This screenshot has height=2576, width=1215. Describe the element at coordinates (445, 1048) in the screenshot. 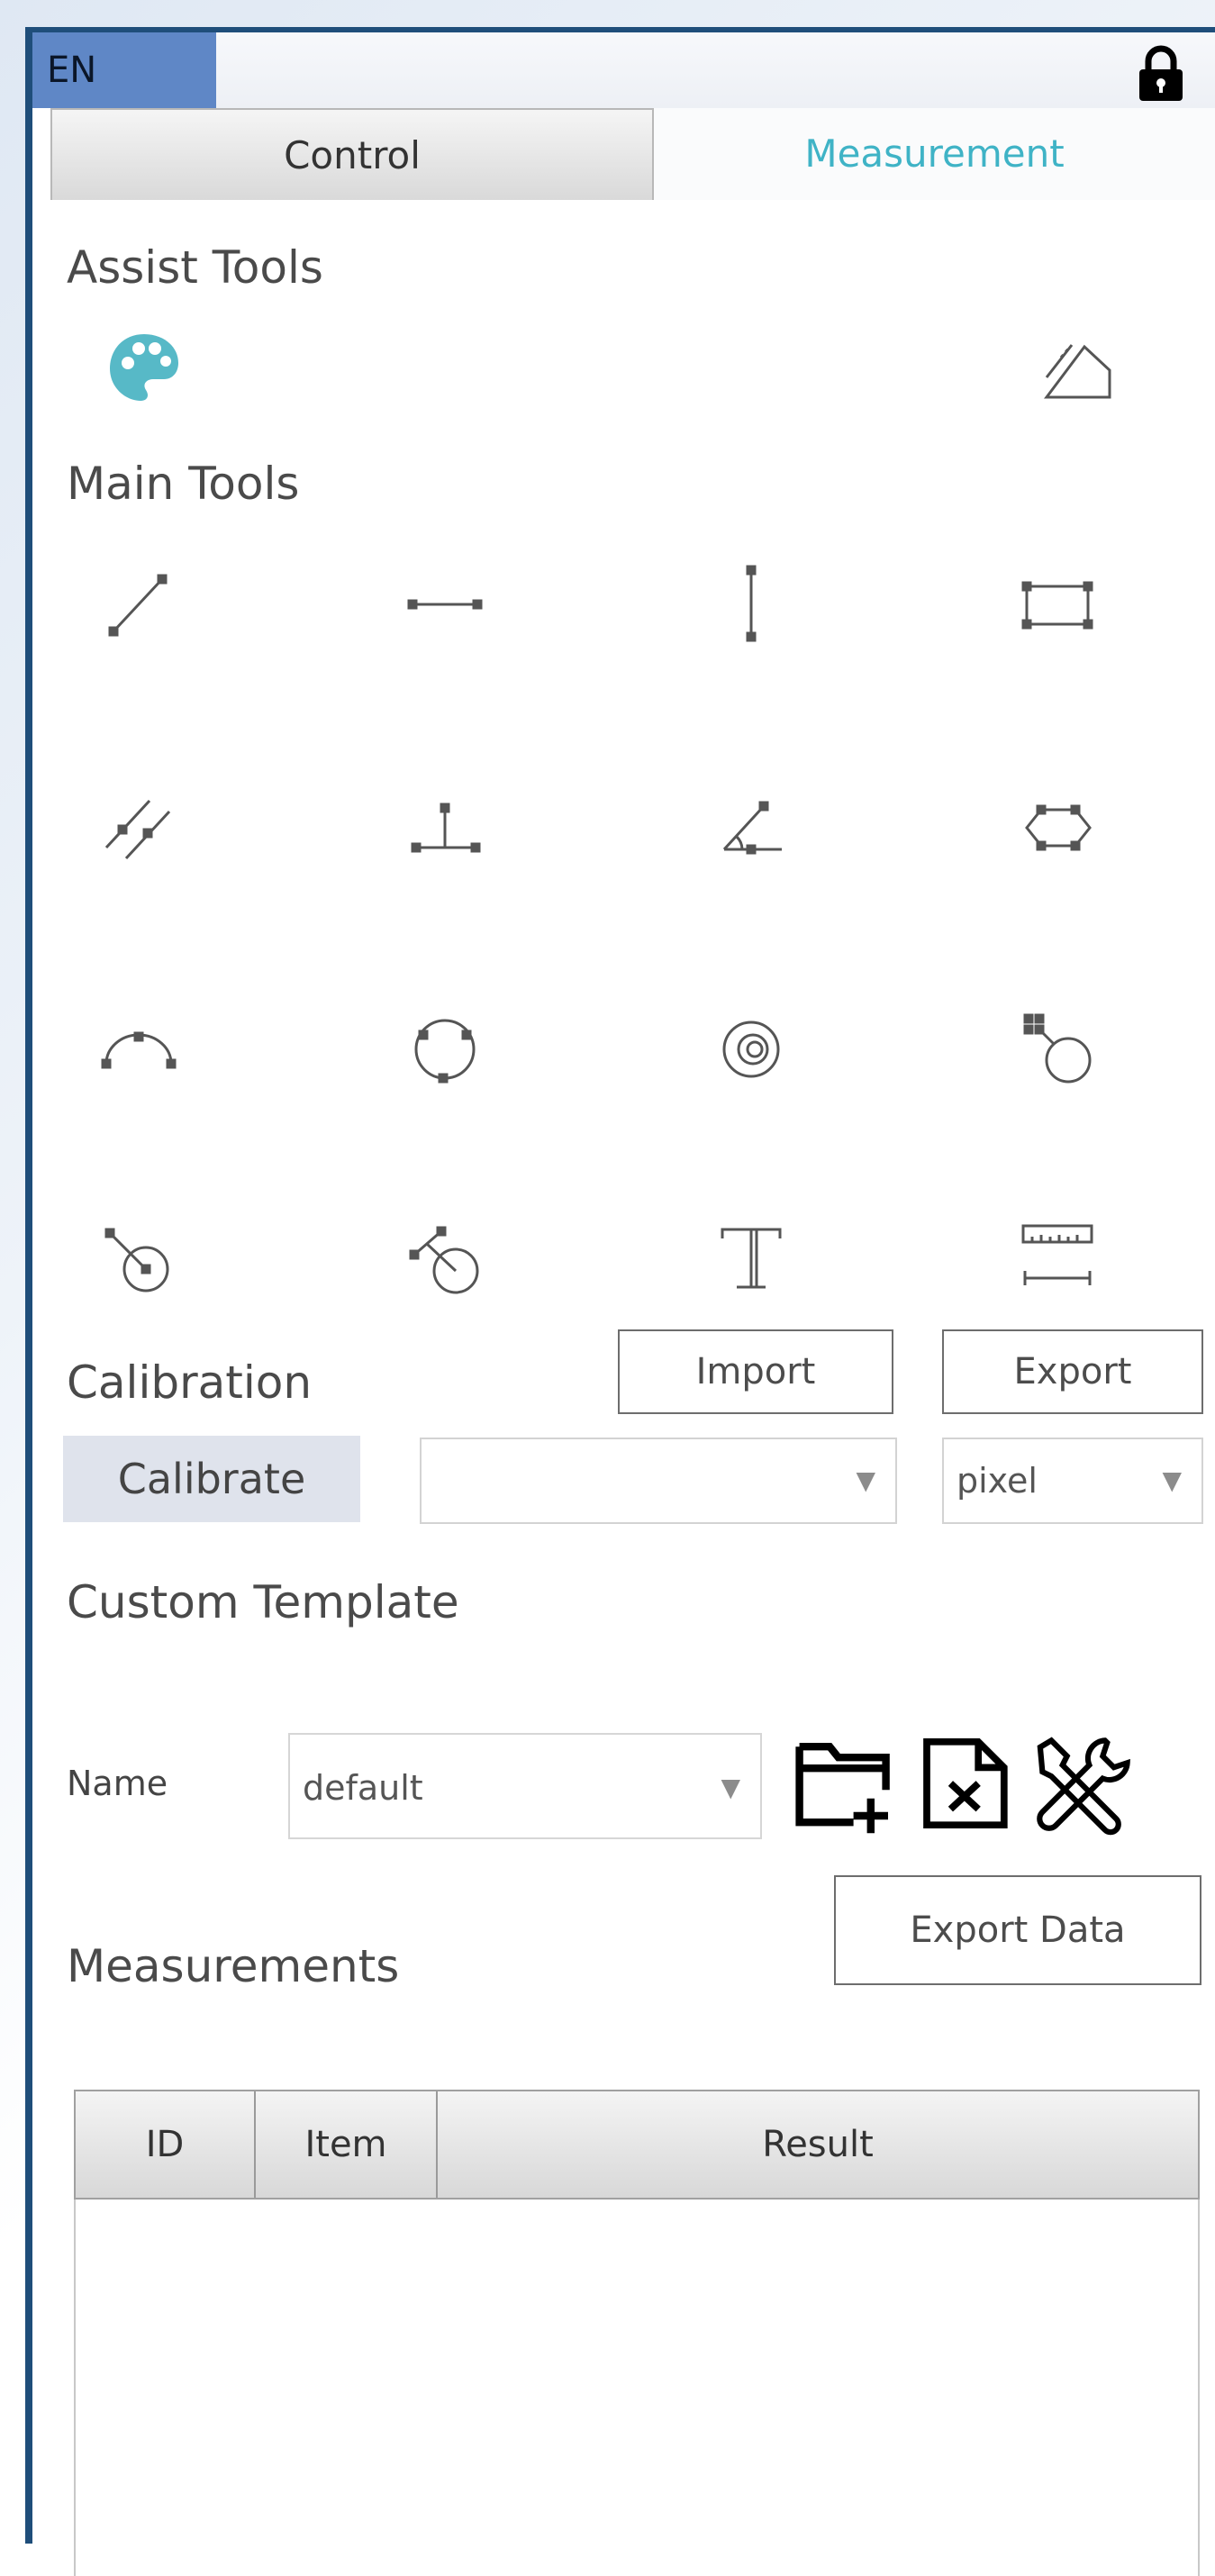

I see `circle-icon` at that location.